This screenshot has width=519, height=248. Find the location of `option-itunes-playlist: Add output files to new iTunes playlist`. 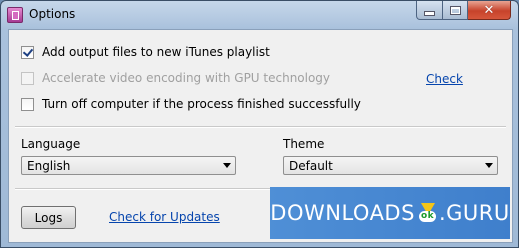

option-itunes-playlist: Add output files to new iTunes playlist is located at coordinates (145, 52).